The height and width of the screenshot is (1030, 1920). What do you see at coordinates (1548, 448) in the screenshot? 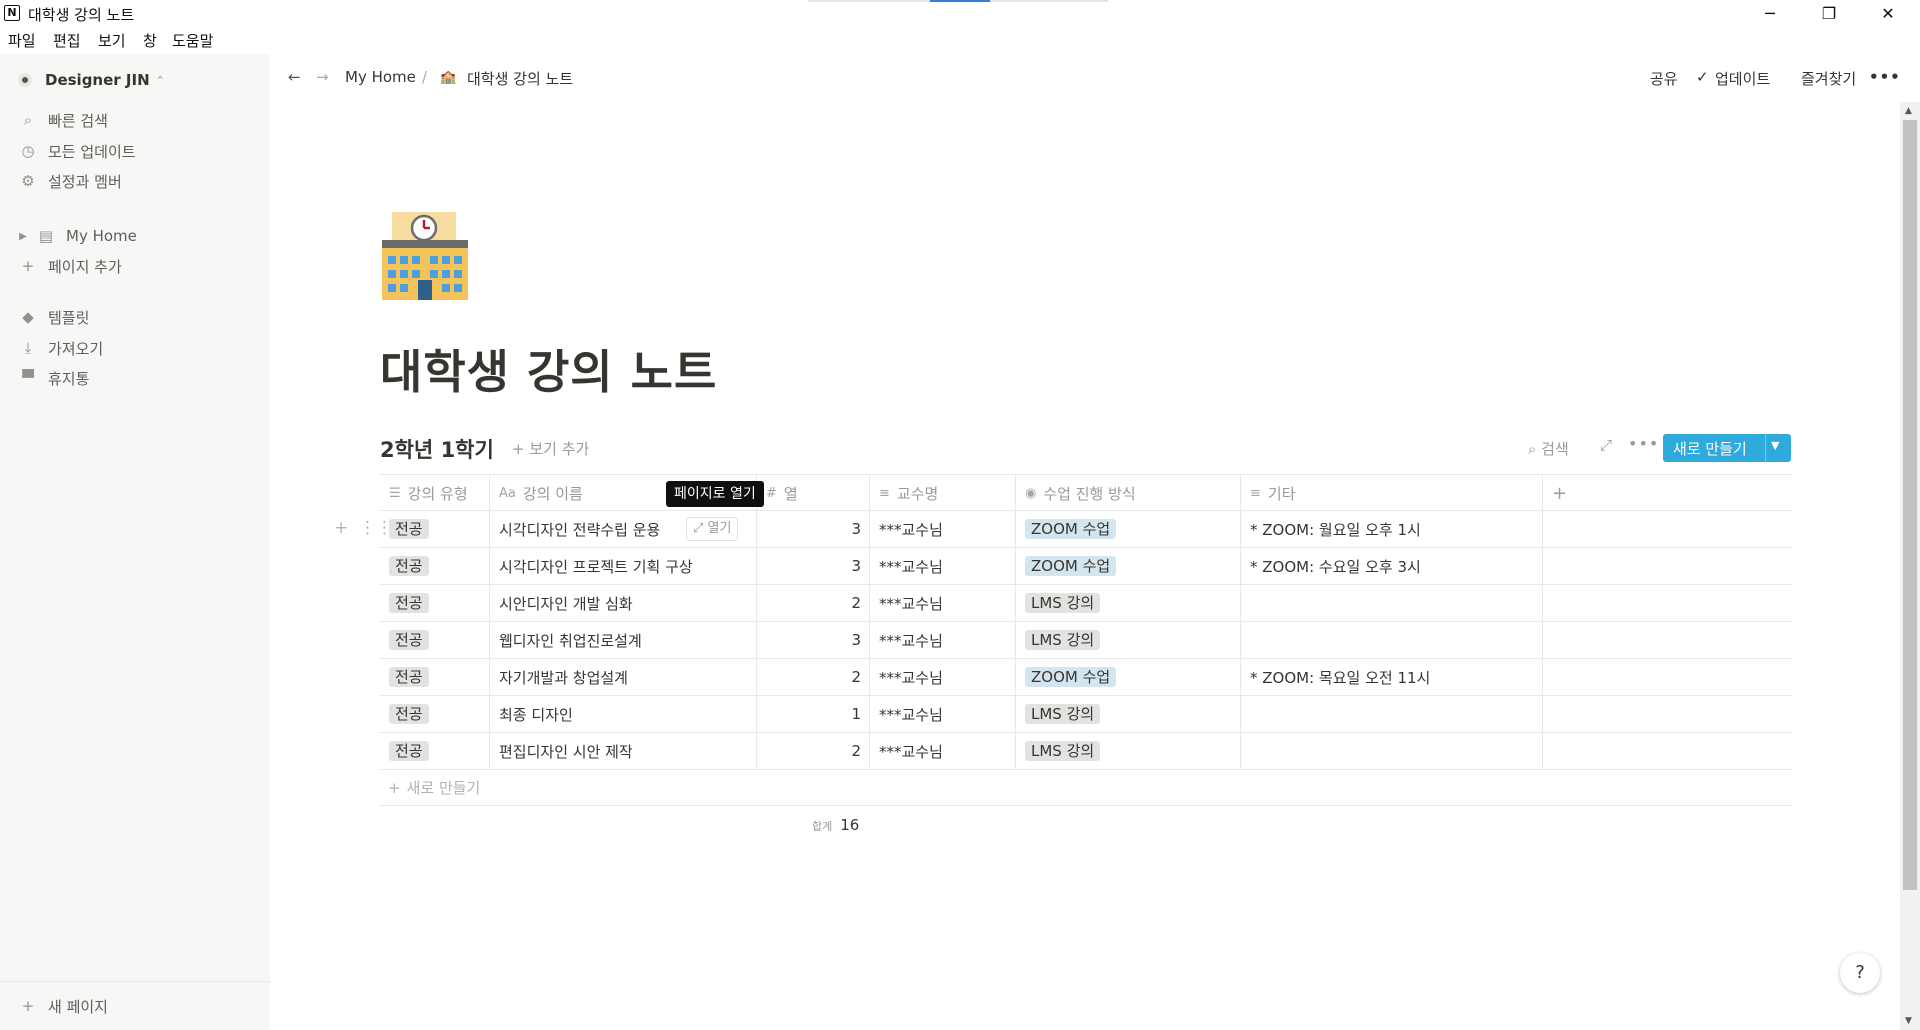
I see `database-search-button: ⌕ 검색` at bounding box center [1548, 448].